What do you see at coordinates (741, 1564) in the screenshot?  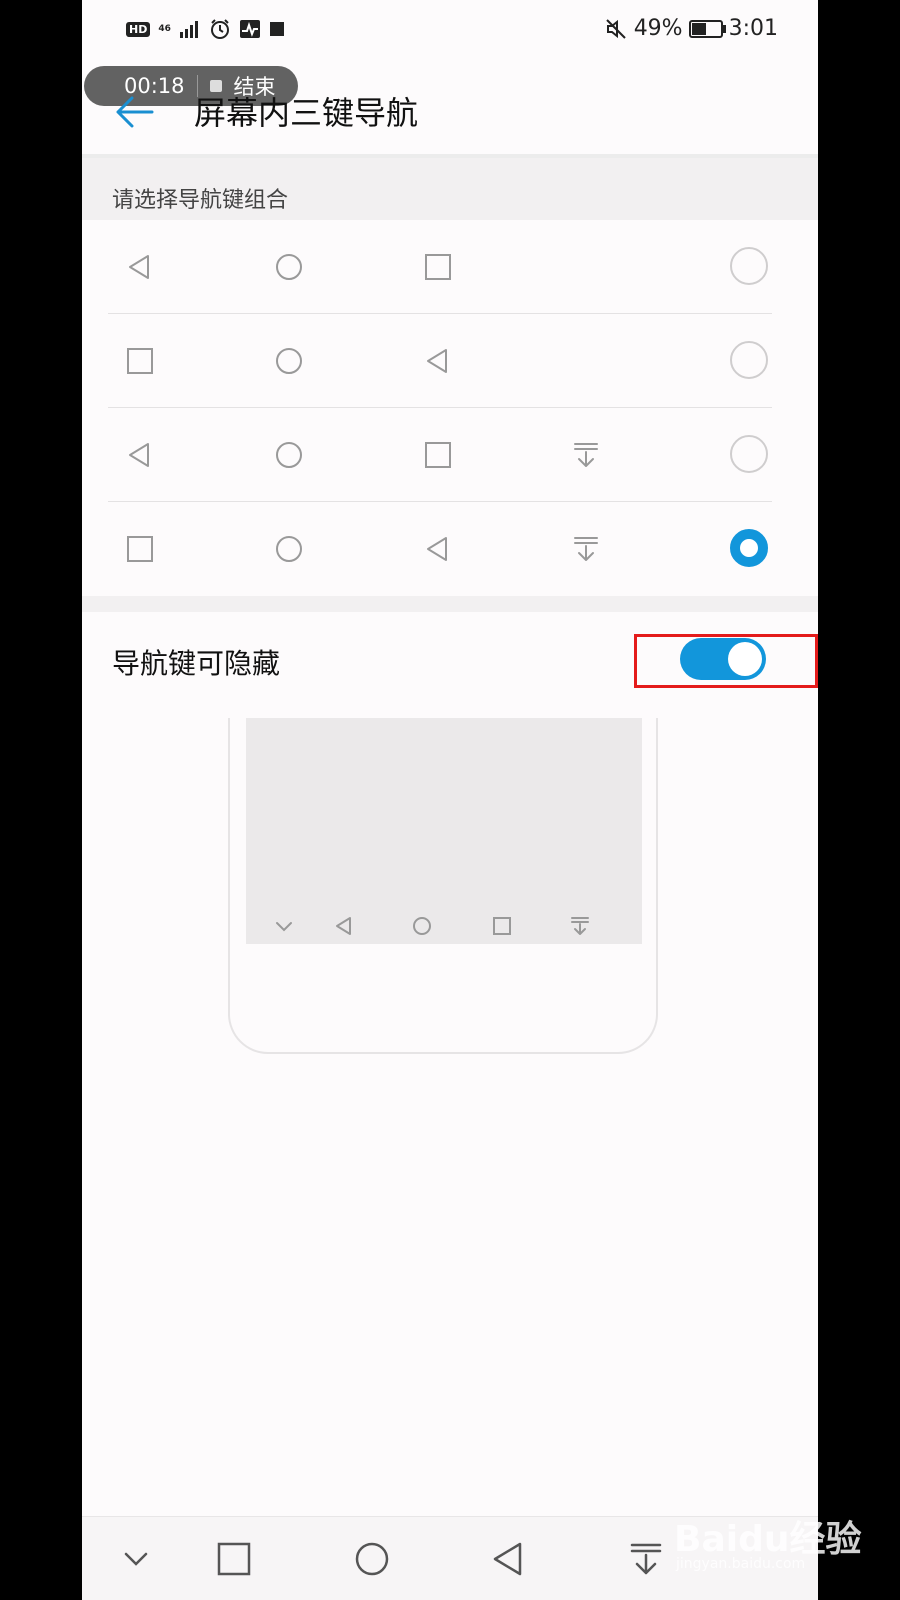 I see `watermark-url: jingyan.baidu.com` at bounding box center [741, 1564].